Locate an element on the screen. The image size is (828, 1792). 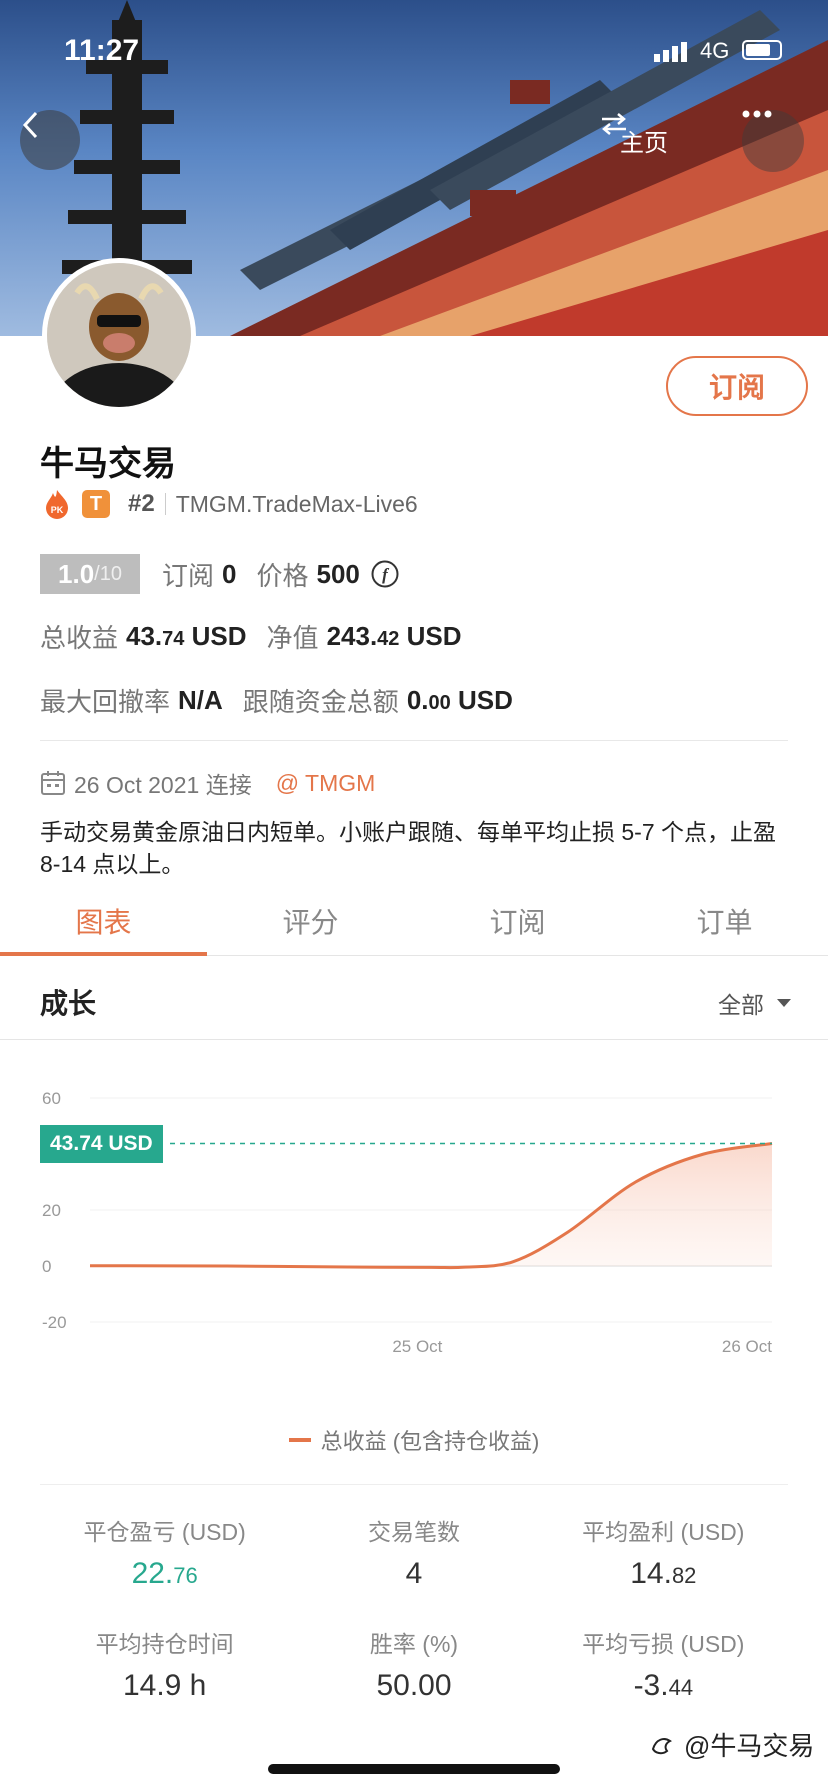
stat-value: 50.00 is located at coordinates (413, 1686).